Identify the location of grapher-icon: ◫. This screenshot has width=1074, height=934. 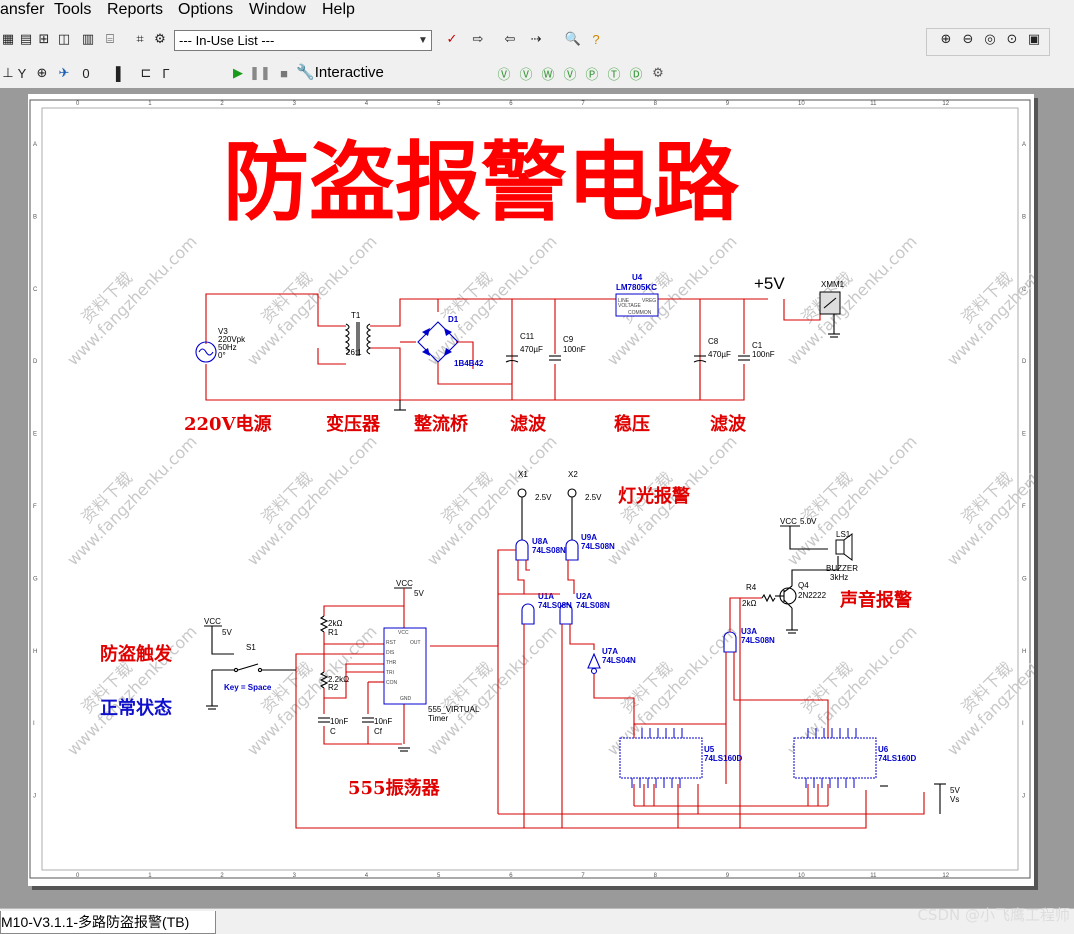
(64, 39).